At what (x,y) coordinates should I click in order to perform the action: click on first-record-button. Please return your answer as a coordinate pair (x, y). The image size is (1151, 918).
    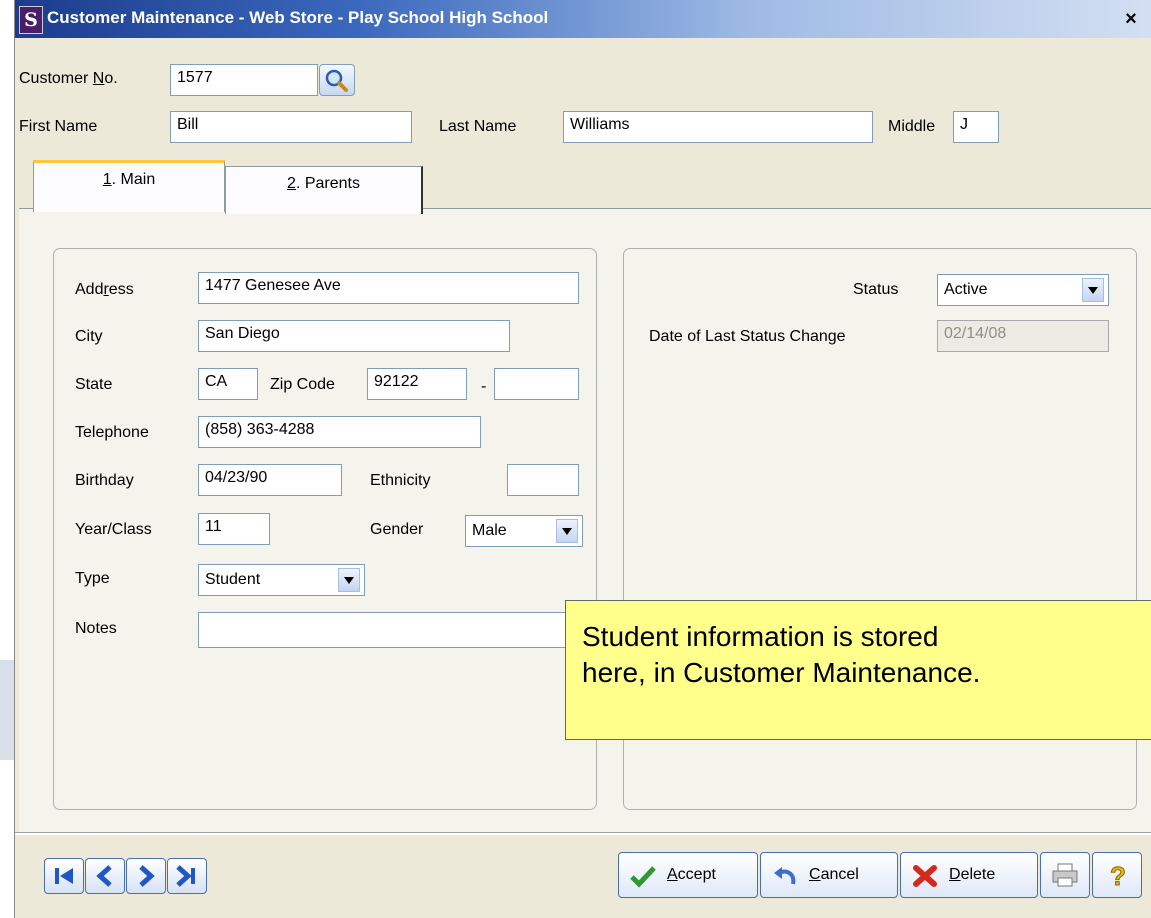
    Looking at the image, I should click on (64, 876).